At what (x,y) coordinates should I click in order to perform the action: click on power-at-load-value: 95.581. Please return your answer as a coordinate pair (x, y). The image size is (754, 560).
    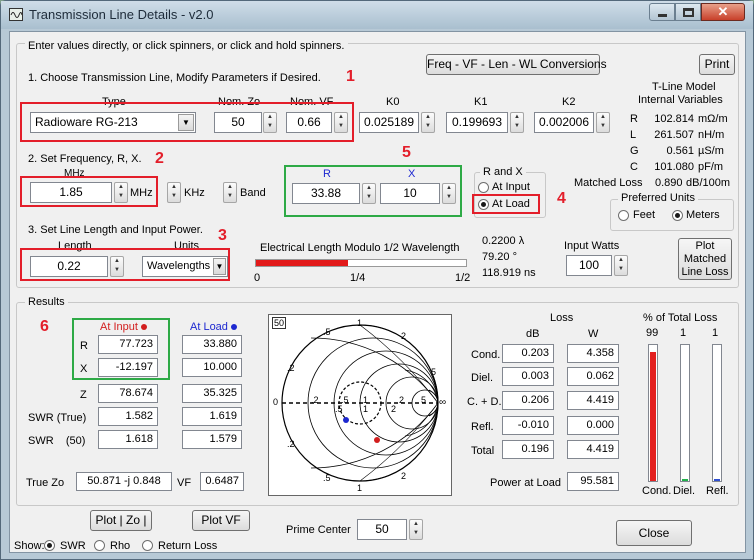
    Looking at the image, I should click on (593, 481).